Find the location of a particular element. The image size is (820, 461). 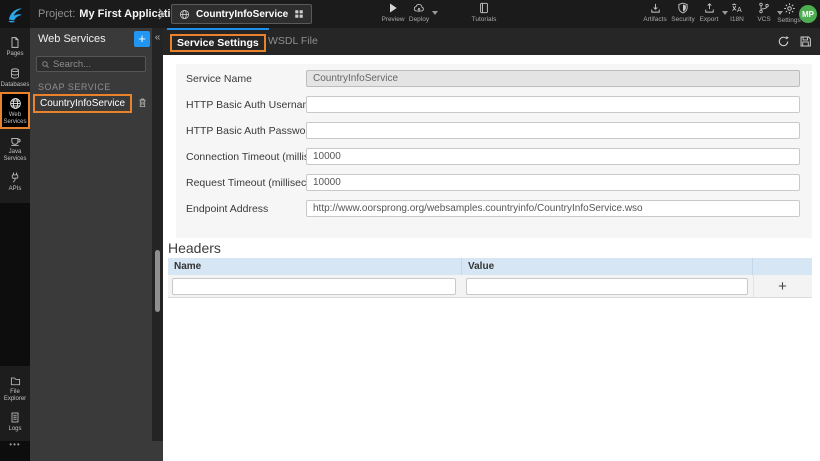

field-label: Endpoint Address is located at coordinates (227, 209).